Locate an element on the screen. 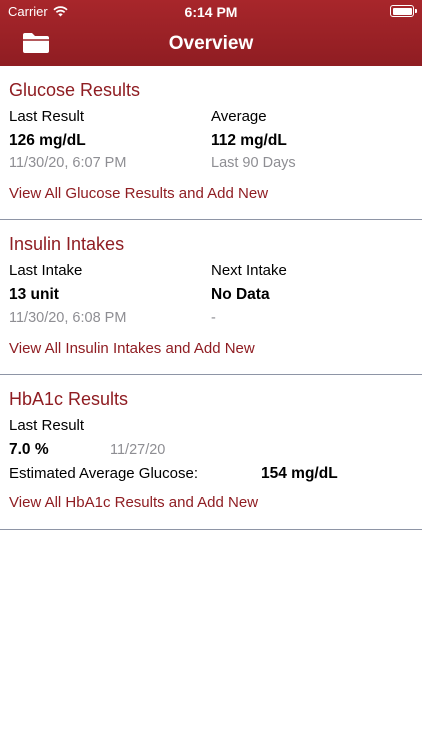 This screenshot has width=422, height=750. eag-value: 154 mg/dL is located at coordinates (299, 473).